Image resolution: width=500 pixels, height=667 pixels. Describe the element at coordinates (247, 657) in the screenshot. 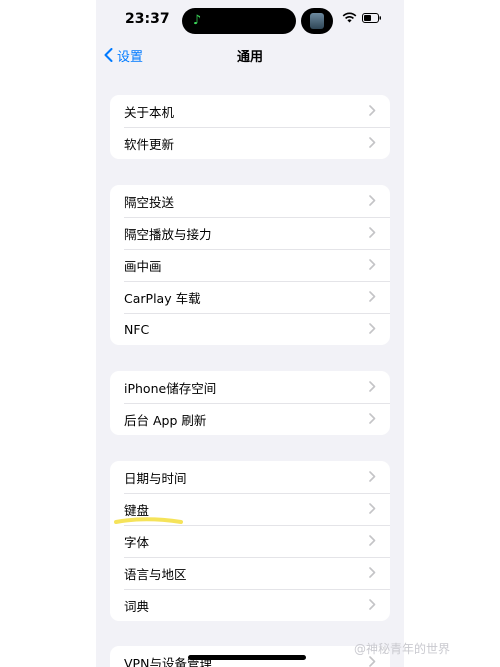

I see `home-indicator` at that location.